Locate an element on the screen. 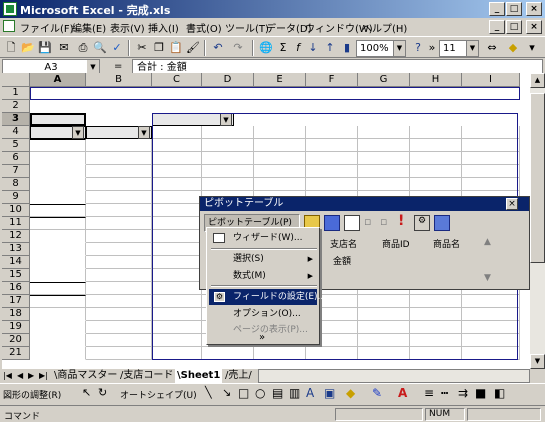 The image size is (545, 422). arrow-style-icon: ⇉ is located at coordinates (463, 393).